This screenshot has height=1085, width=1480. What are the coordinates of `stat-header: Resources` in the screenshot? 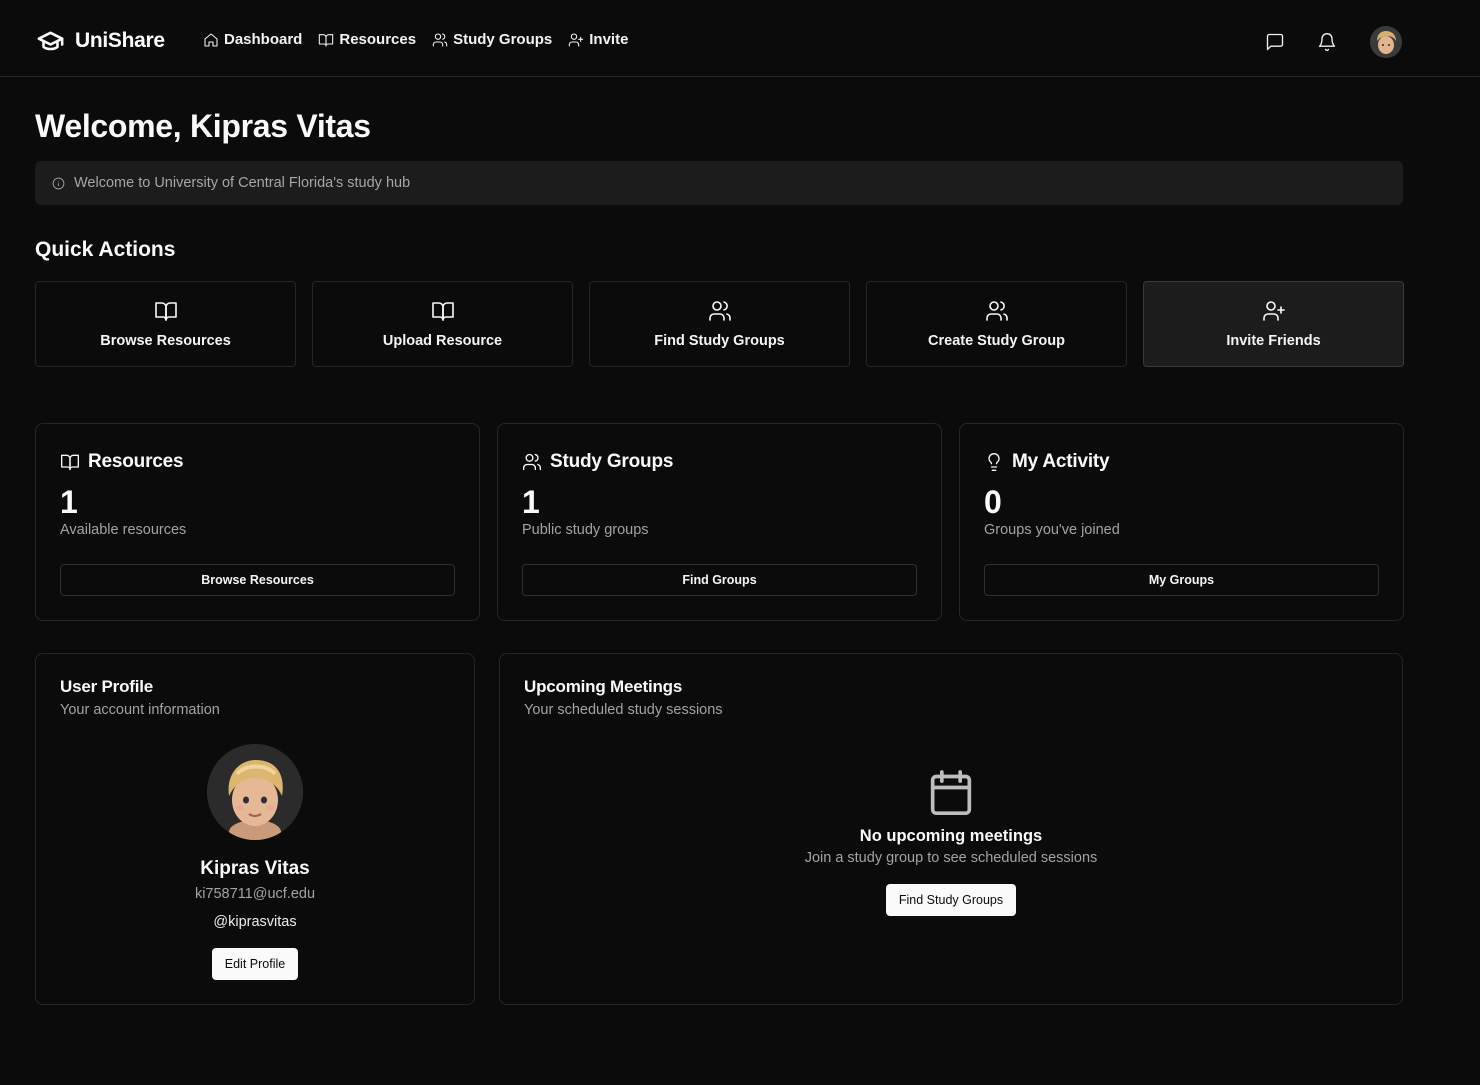 It's located at (122, 462).